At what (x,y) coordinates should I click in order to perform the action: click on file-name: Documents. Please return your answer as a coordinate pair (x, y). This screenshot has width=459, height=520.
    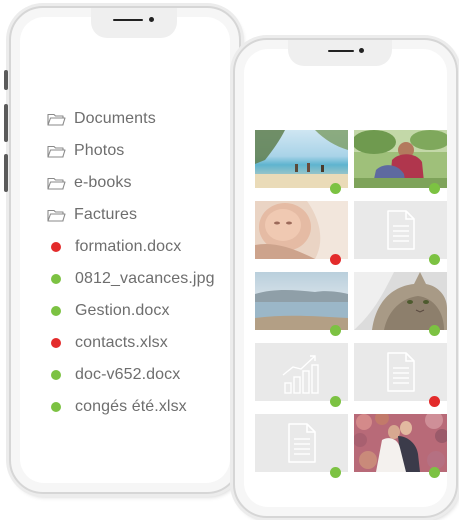
    Looking at the image, I should click on (115, 118).